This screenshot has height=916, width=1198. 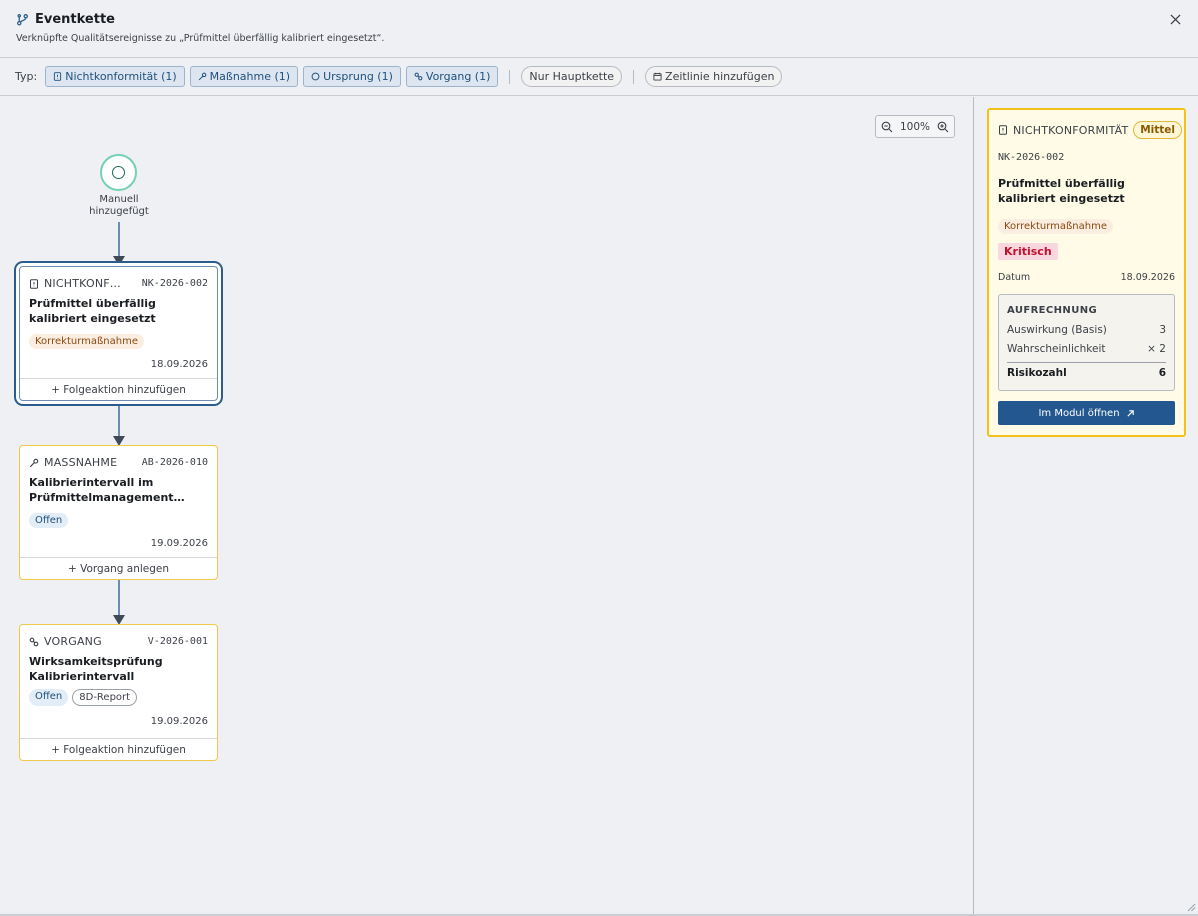 What do you see at coordinates (179, 543) in the screenshot?
I see `card-date: 19.09.2026` at bounding box center [179, 543].